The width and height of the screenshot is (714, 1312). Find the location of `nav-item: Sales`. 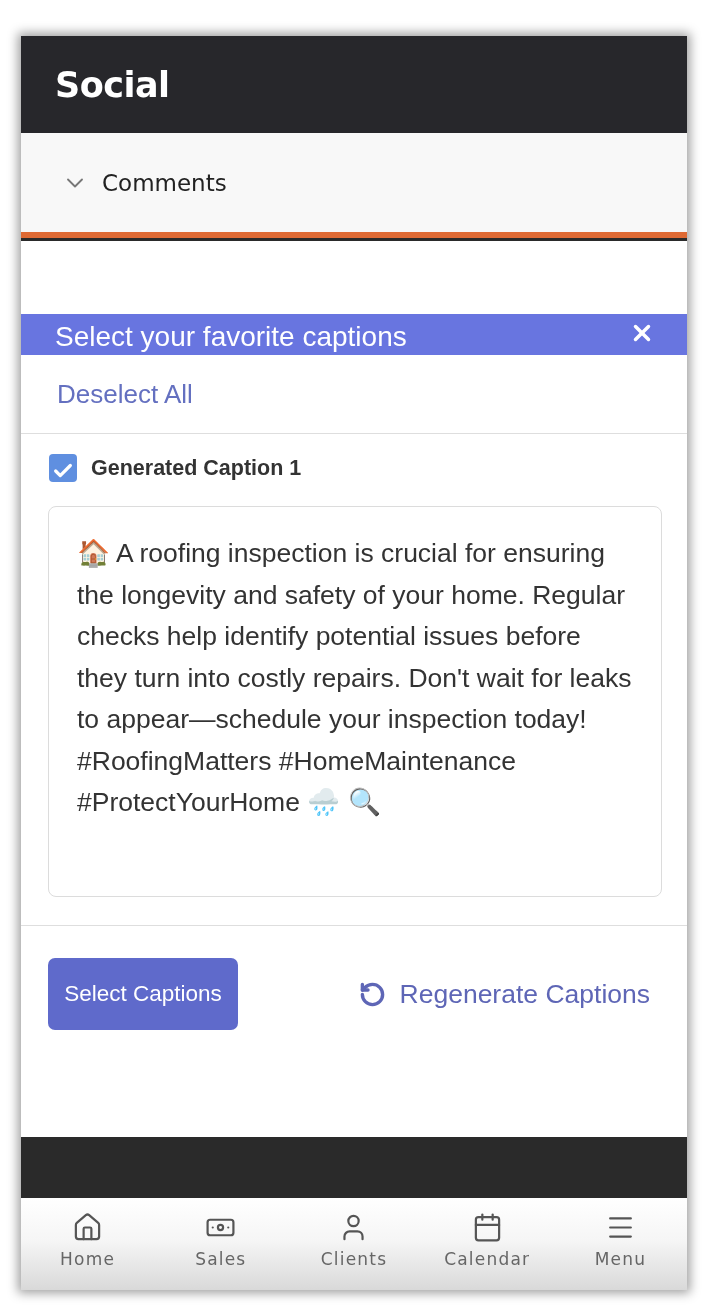

nav-item: Sales is located at coordinates (221, 1244).